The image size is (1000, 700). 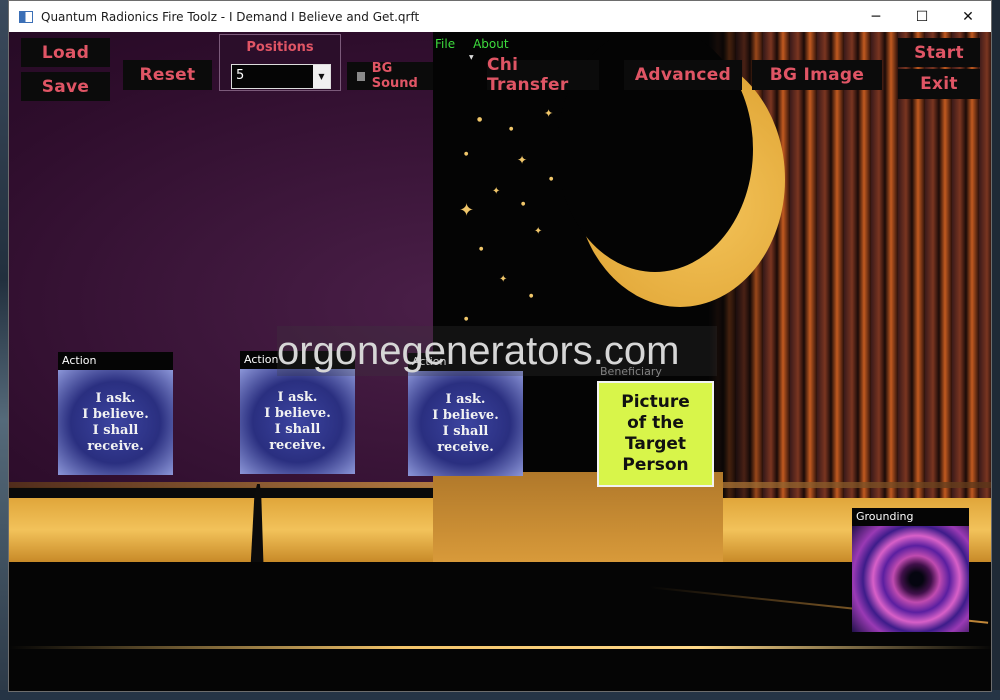 I want to click on bg-sound-checkbox, so click(x=361, y=76).